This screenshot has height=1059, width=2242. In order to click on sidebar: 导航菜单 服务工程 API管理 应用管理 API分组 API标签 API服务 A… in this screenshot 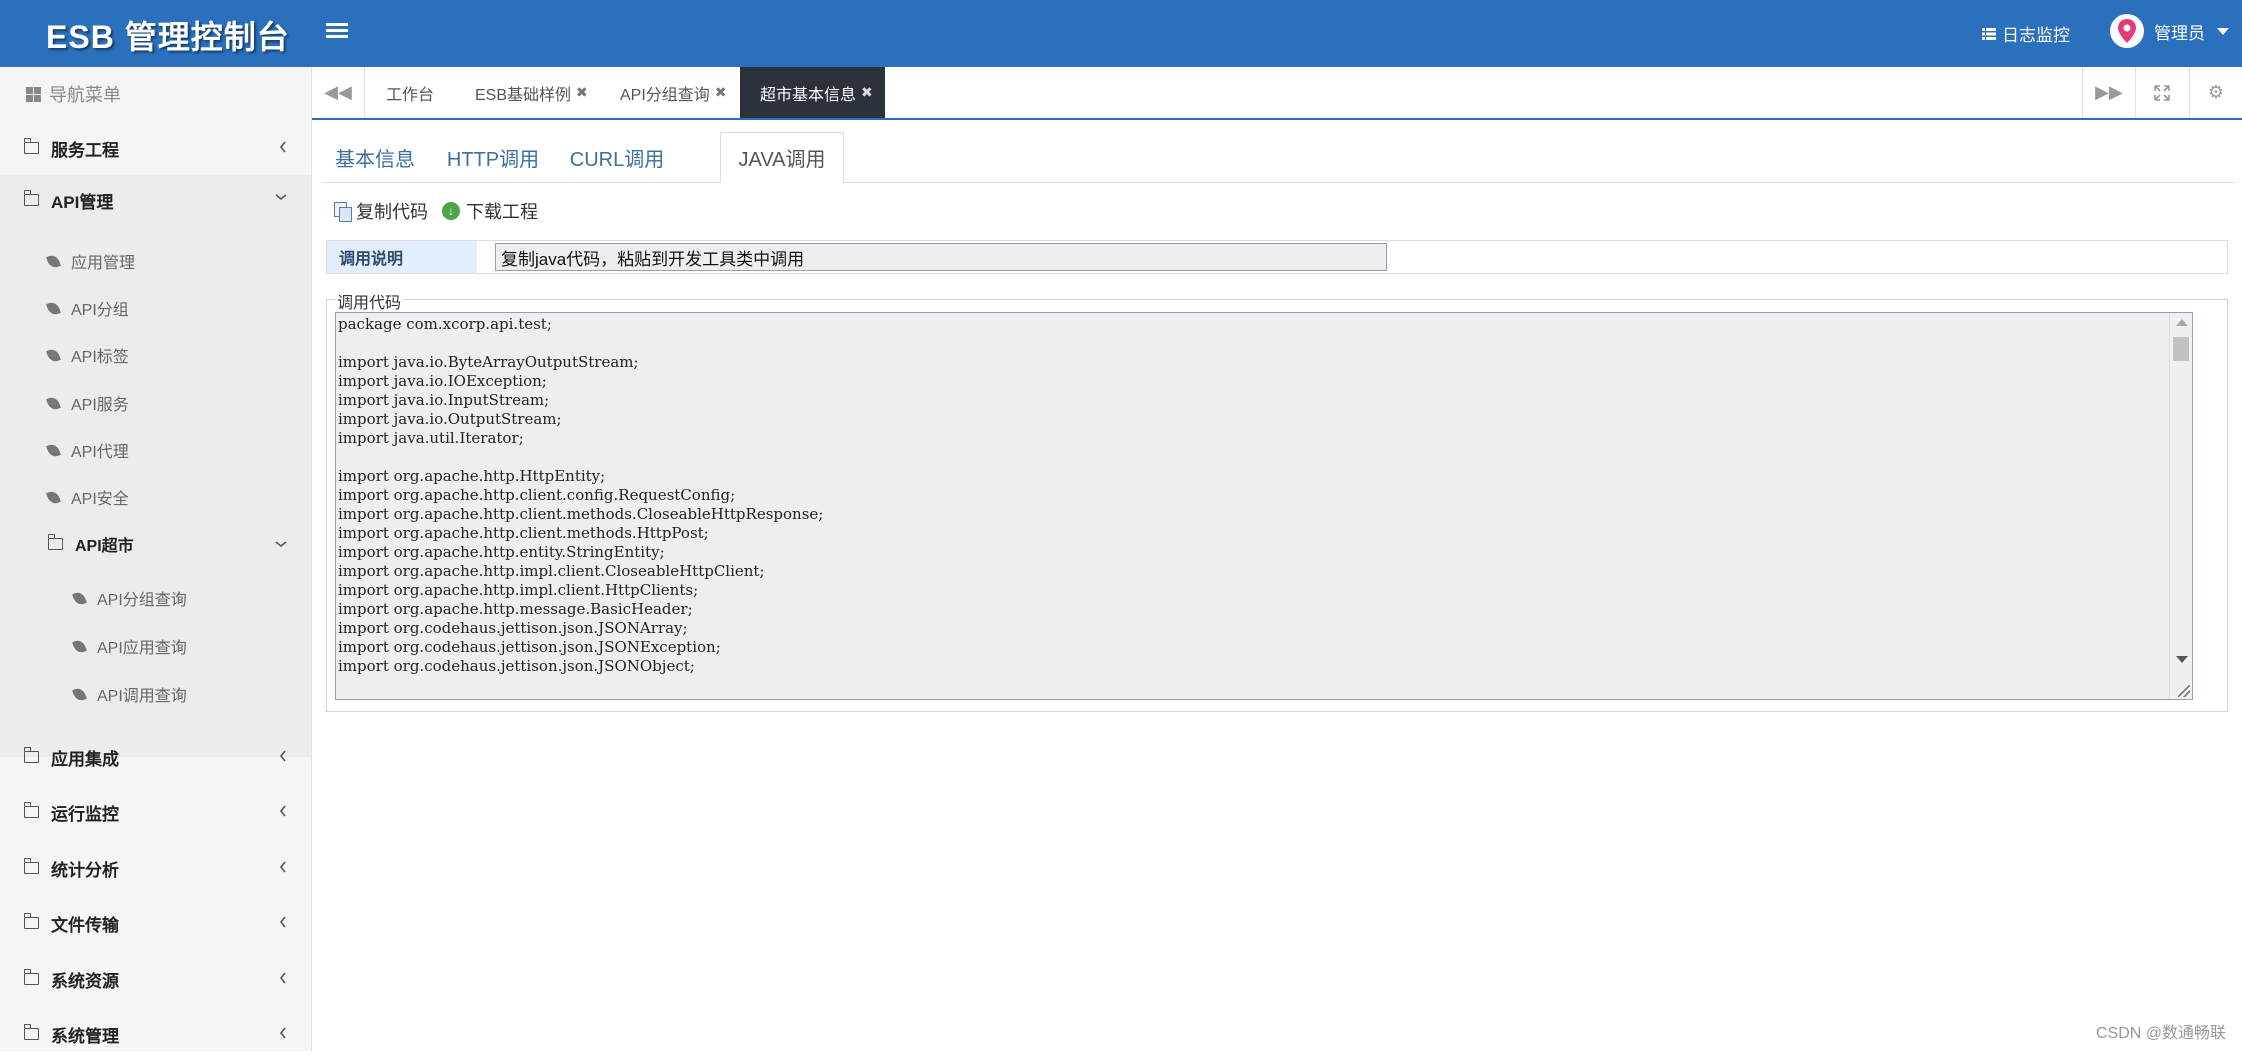, I will do `click(156, 559)`.